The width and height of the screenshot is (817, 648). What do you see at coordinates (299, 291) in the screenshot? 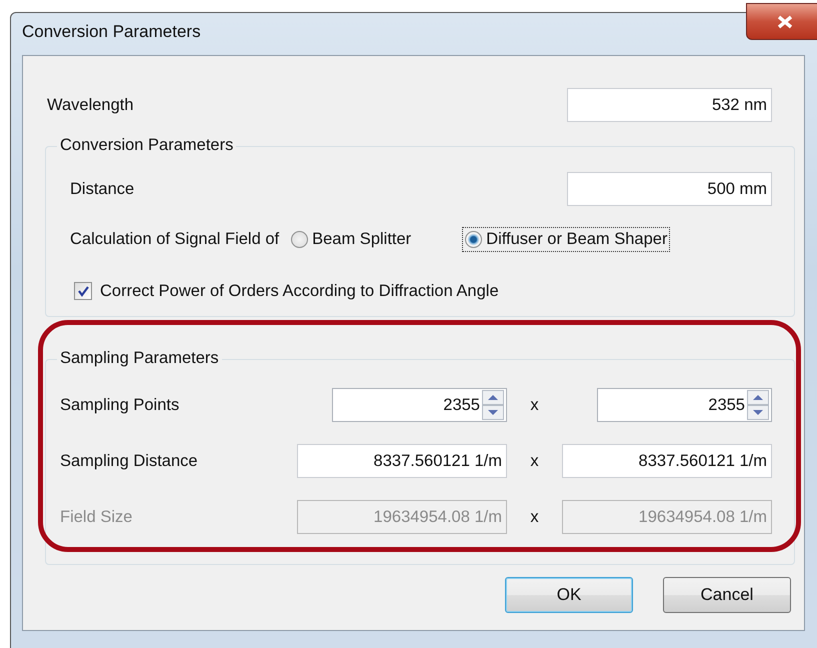
I see `checkbox-label: Correct Power of Orders According to Diffraction Angle` at bounding box center [299, 291].